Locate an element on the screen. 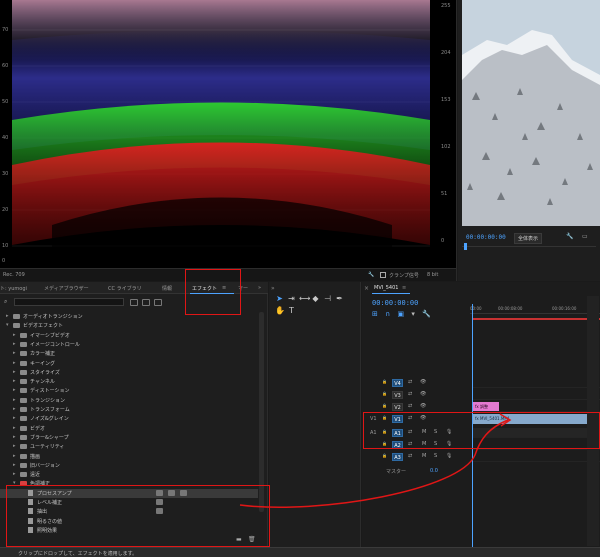  program-time-ruler is located at coordinates (529, 251).